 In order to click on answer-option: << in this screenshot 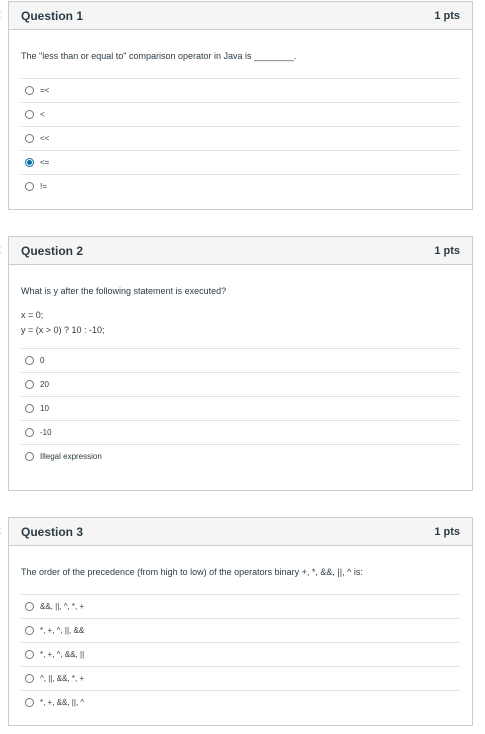, I will do `click(240, 138)`.